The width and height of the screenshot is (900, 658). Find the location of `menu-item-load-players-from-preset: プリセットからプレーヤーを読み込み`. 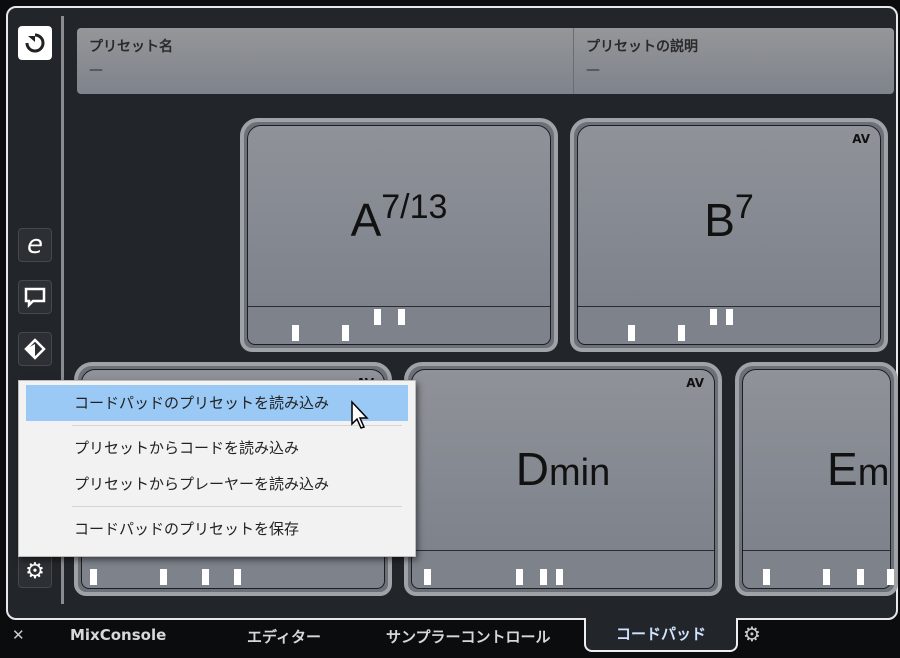

menu-item-load-players-from-preset: プリセットからプレーヤーを読み込み is located at coordinates (217, 484).